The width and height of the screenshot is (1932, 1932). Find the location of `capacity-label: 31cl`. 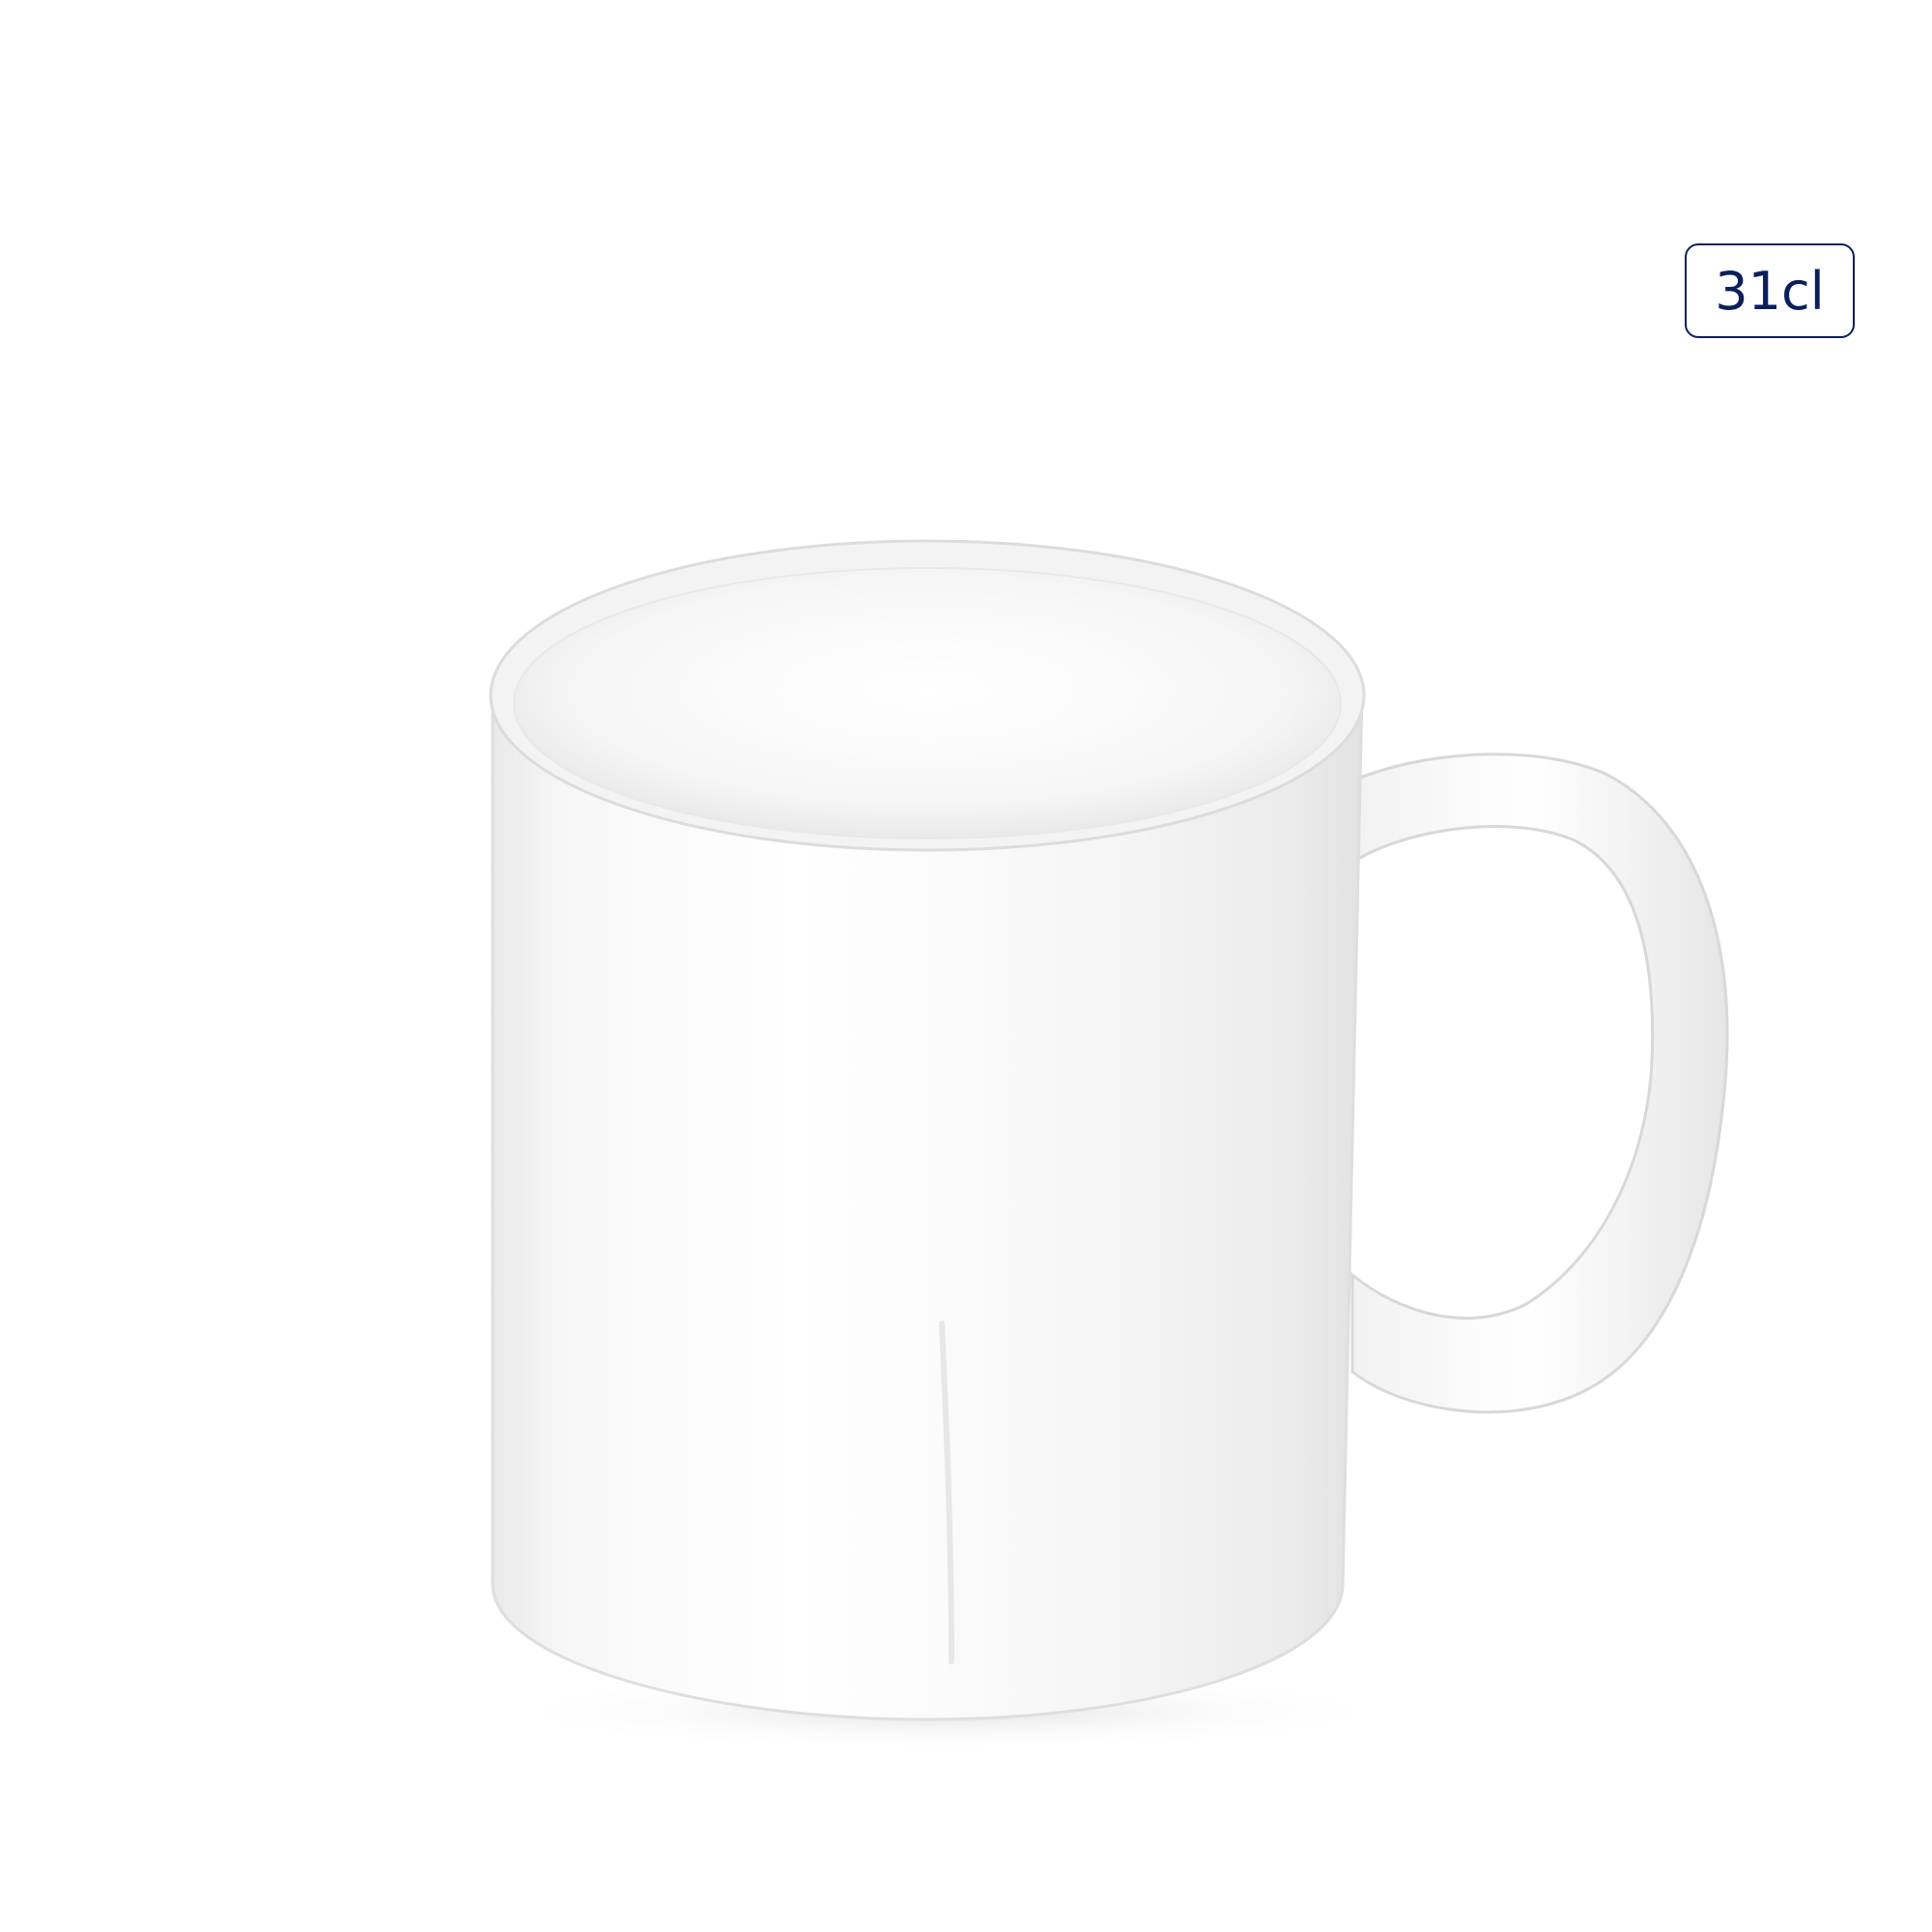

capacity-label: 31cl is located at coordinates (1770, 291).